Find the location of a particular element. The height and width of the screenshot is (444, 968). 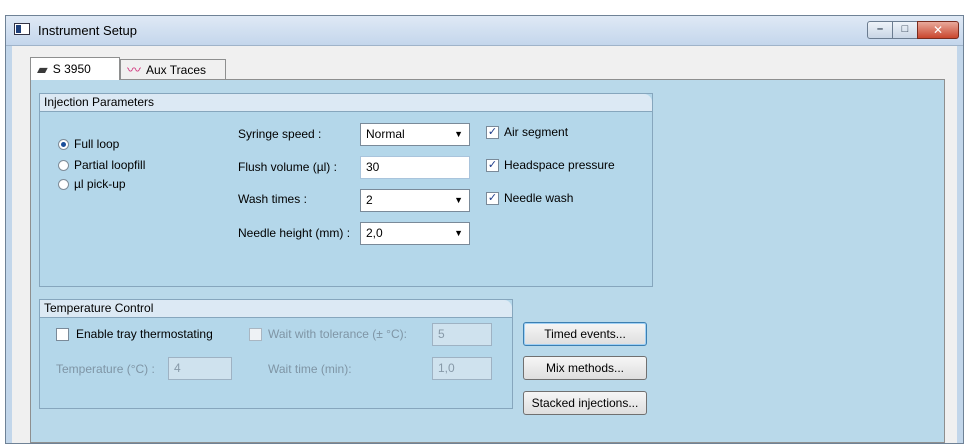

traces-icon: 〰 is located at coordinates (134, 70).